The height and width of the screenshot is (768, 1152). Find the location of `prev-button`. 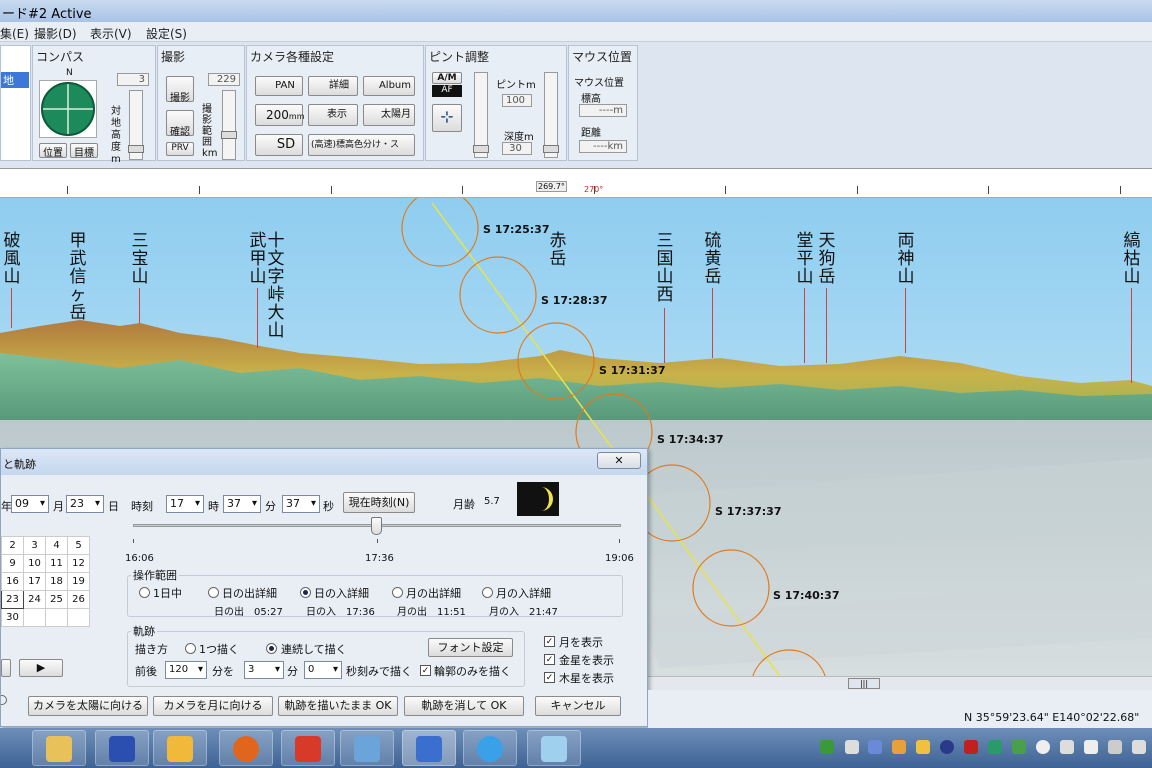

prev-button is located at coordinates (6, 668).